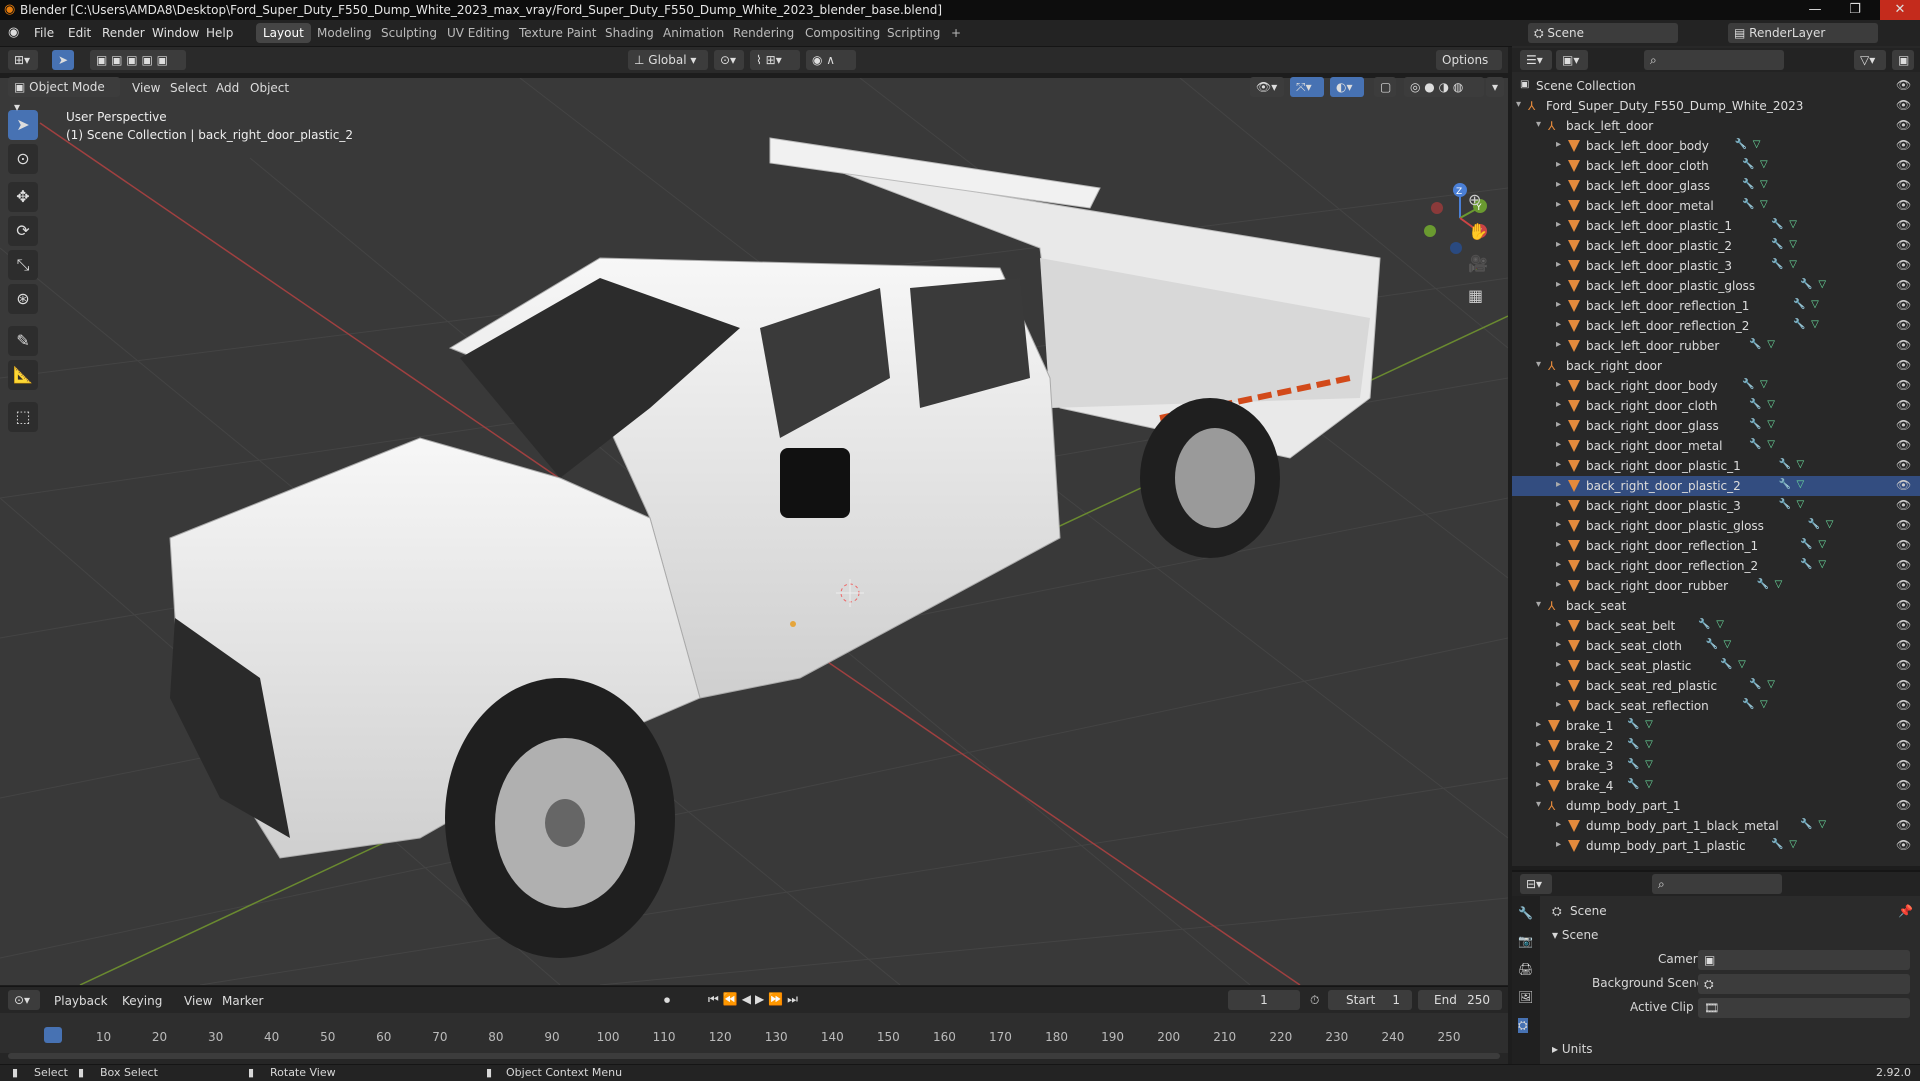  I want to click on outliner-row: ▸ back_left_door_cloth 🔧 ▽ 👁, so click(1716, 166).